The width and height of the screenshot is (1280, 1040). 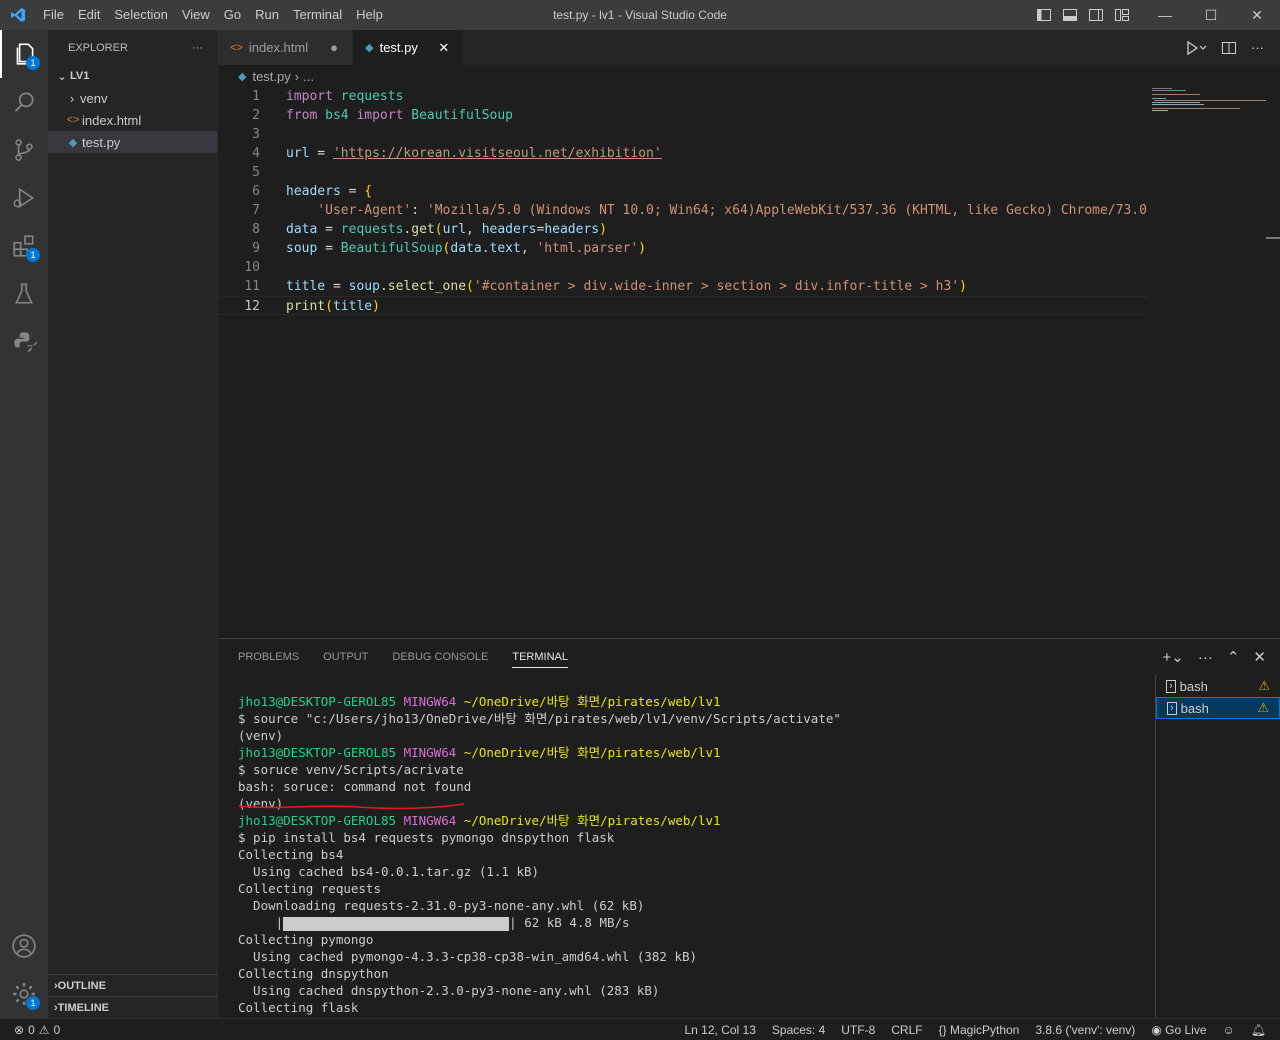 I want to click on notifications-bell-icon: 🔔︎, so click(x=1258, y=1030).